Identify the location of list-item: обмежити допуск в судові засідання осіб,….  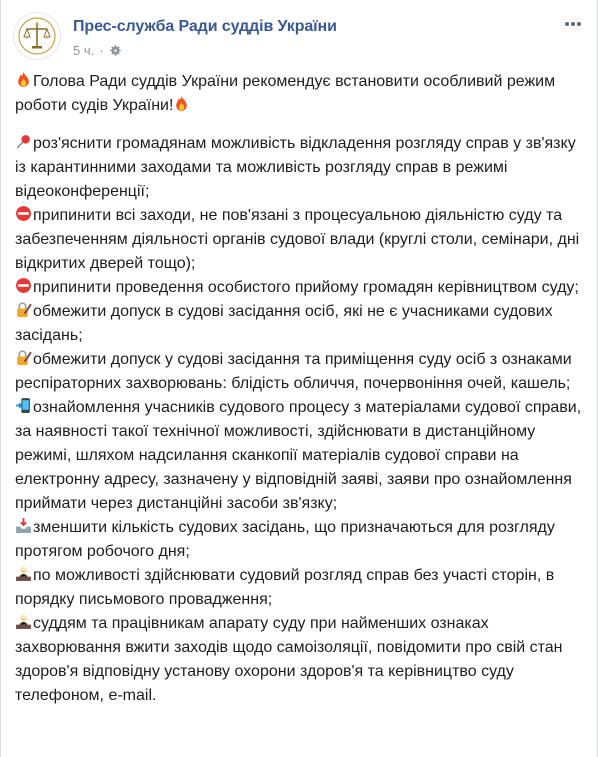
(301, 324).